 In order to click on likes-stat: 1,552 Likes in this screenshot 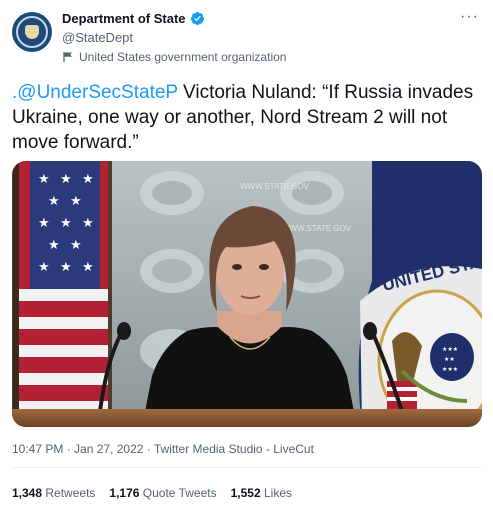, I will do `click(261, 493)`.